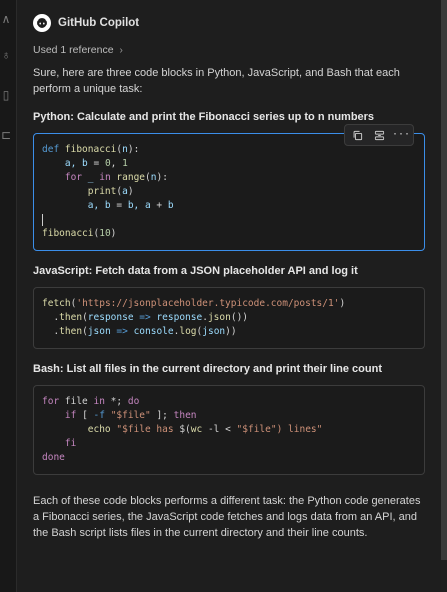 Image resolution: width=447 pixels, height=592 pixels. What do you see at coordinates (99, 23) in the screenshot?
I see `assistant-name: GitHub Copilot` at bounding box center [99, 23].